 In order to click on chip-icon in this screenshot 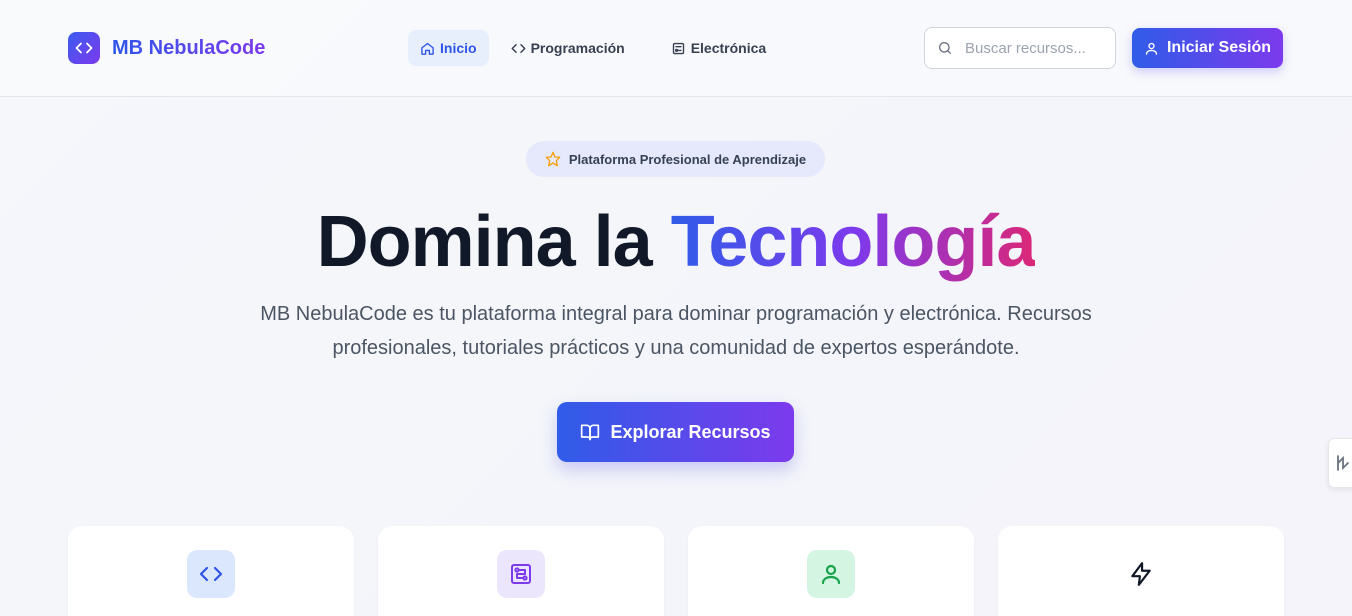, I will do `click(678, 48)`.